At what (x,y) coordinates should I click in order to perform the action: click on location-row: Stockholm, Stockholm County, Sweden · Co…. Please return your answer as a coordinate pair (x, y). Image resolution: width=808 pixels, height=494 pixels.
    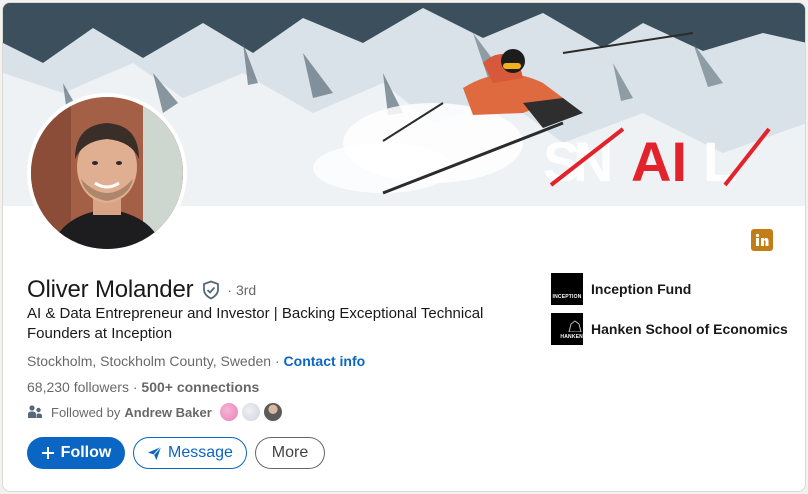
    Looking at the image, I should click on (196, 361).